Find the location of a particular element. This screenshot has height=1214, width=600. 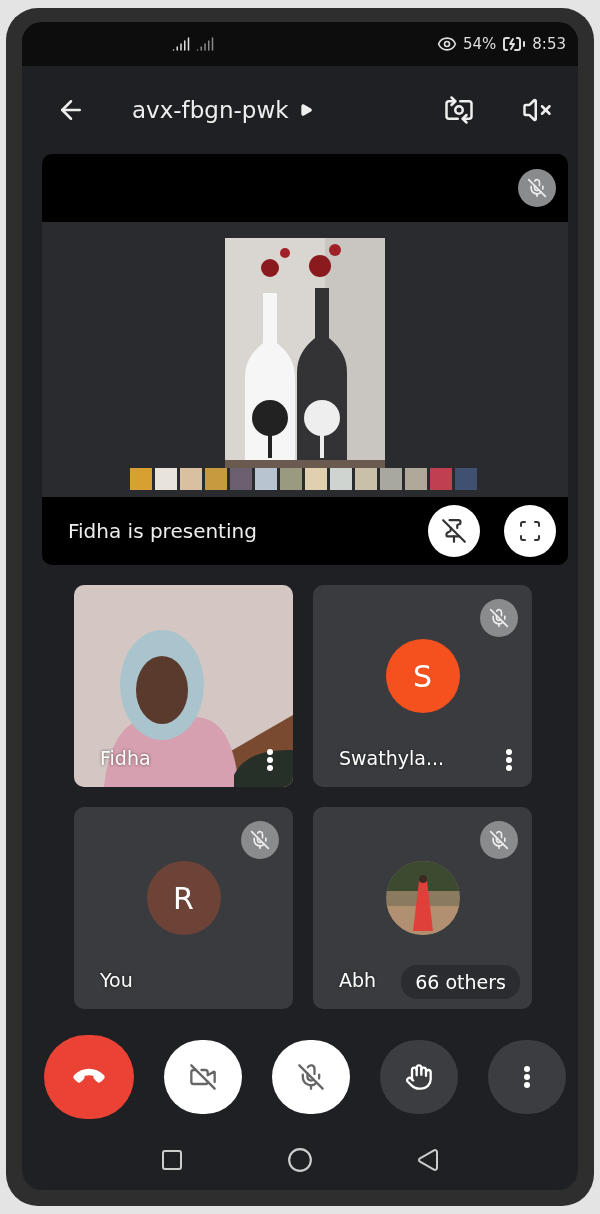

triangle-icon is located at coordinates (428, 1159).